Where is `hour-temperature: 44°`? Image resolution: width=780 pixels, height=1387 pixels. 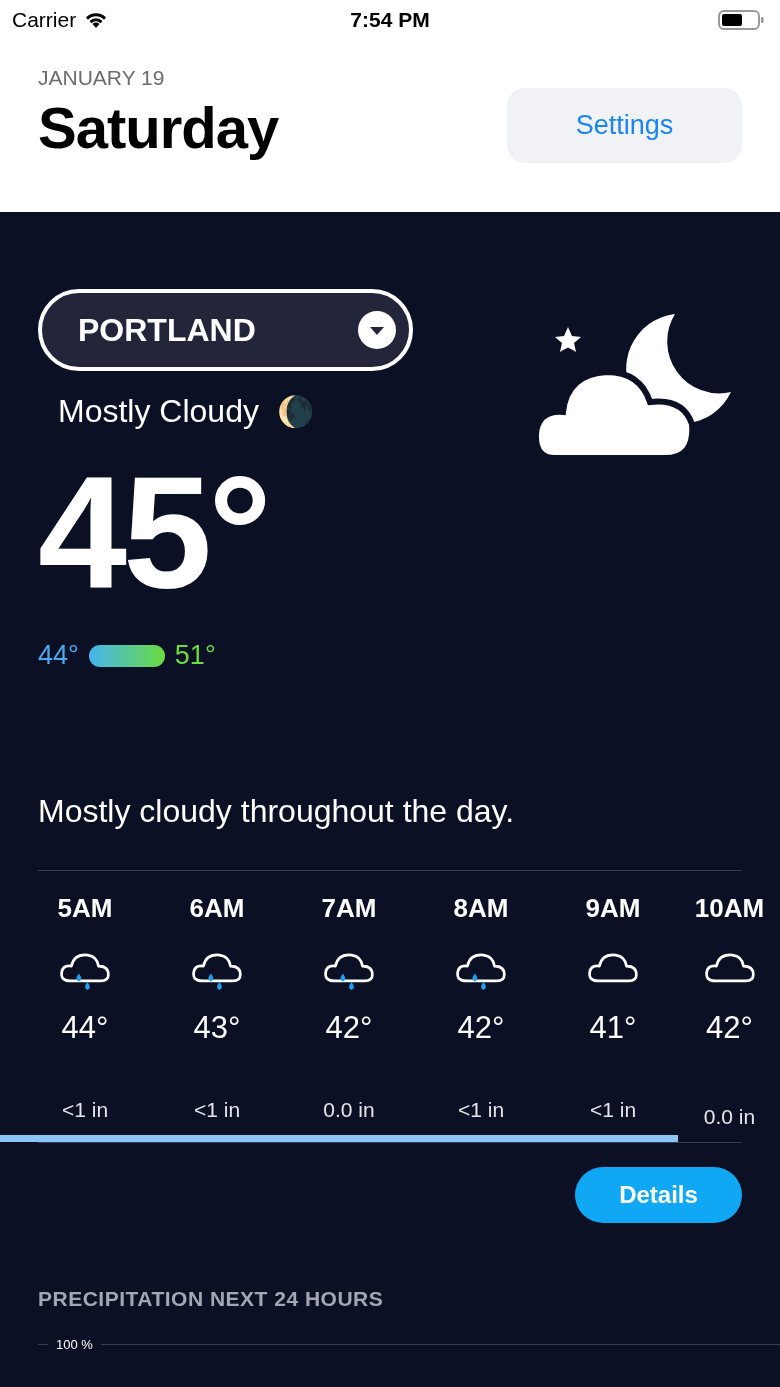 hour-temperature: 44° is located at coordinates (85, 1028).